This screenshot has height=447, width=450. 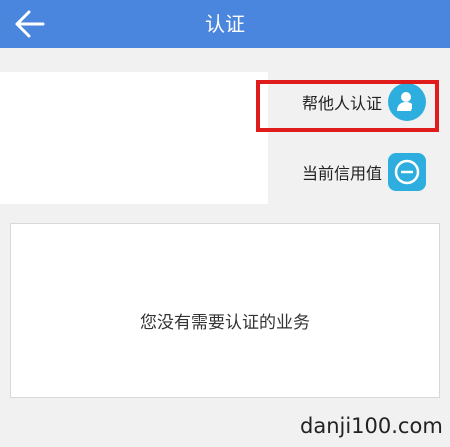 I want to click on header-bar: 认证, so click(x=225, y=24).